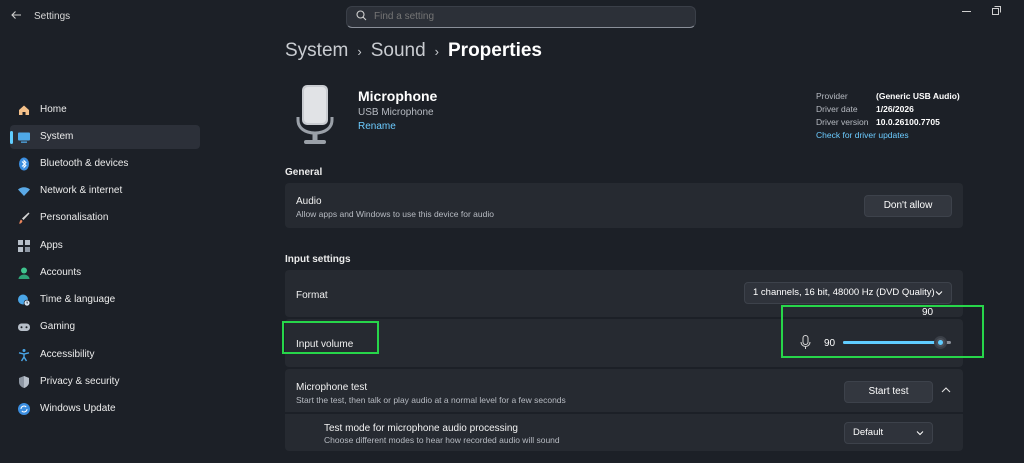  I want to click on chevron-up-icon, so click(946, 390).